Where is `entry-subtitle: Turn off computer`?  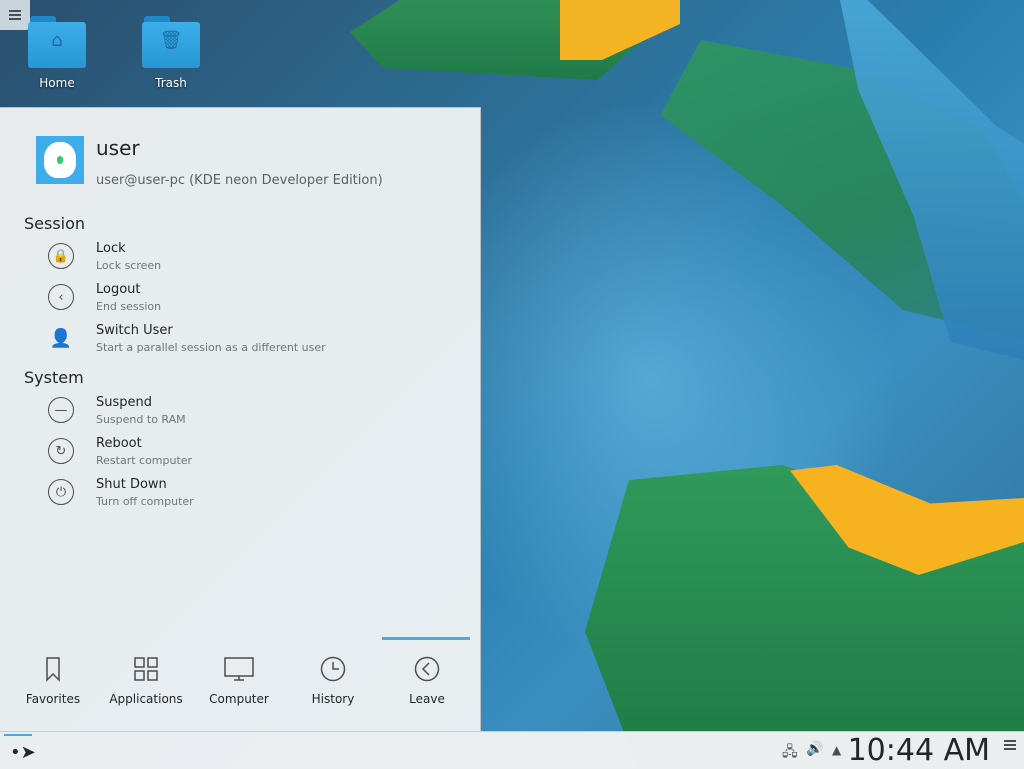 entry-subtitle: Turn off computer is located at coordinates (145, 501).